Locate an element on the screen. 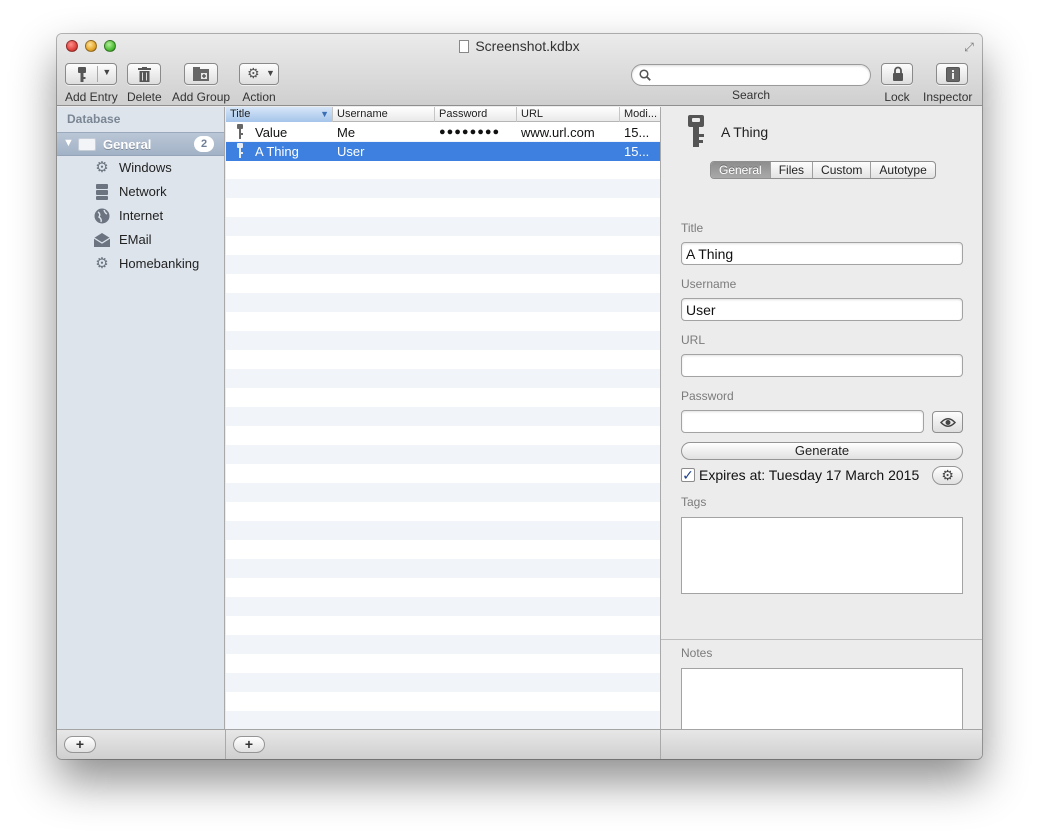  expires-checkbox: ✓ is located at coordinates (688, 475).